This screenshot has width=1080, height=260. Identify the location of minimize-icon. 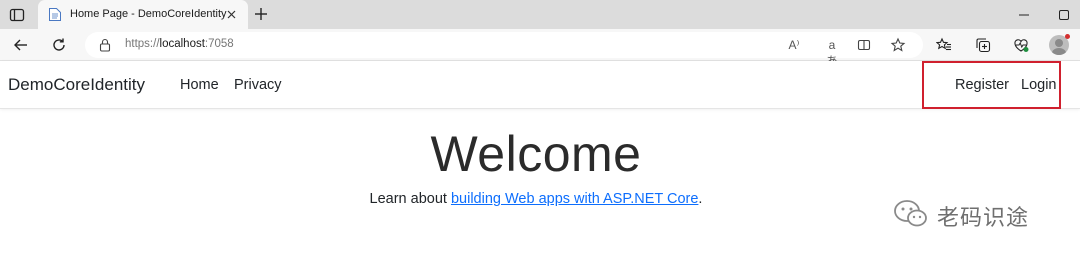
(1024, 14).